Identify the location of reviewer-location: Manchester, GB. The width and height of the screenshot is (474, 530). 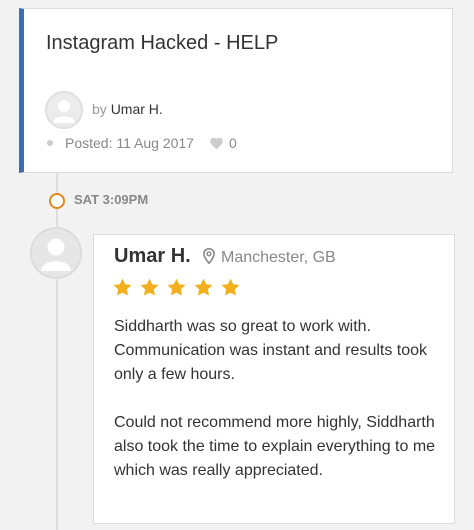
(269, 257).